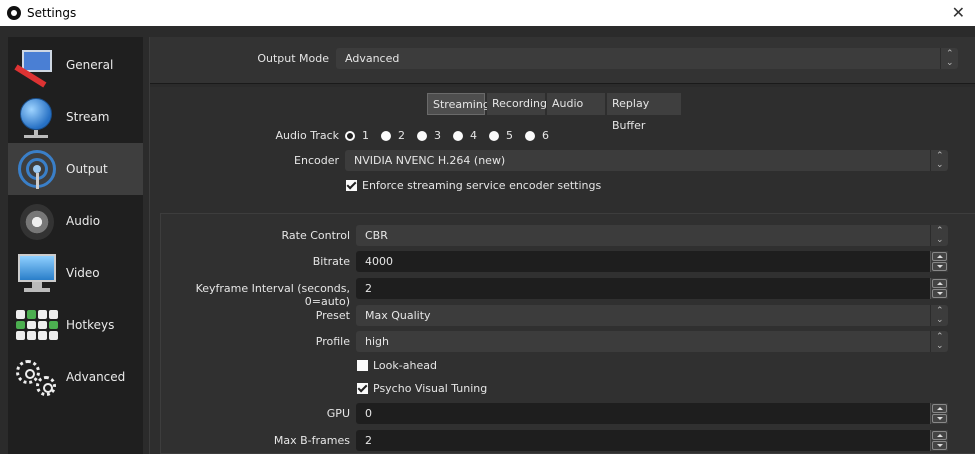 The width and height of the screenshot is (975, 454). What do you see at coordinates (437, 135) in the screenshot?
I see `radio-label: 3` at bounding box center [437, 135].